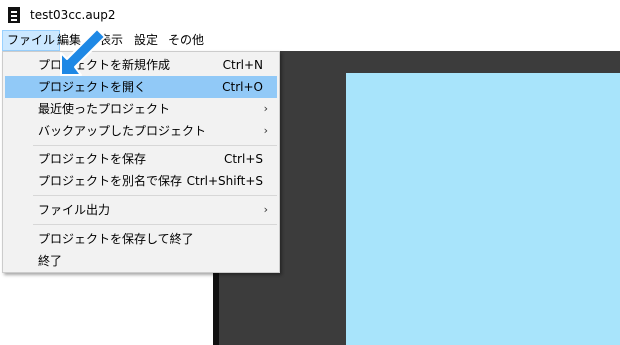 This screenshot has width=620, height=345. I want to click on menu-item-recent-projects: 最近使ったプロジェクト ›, so click(141, 109).